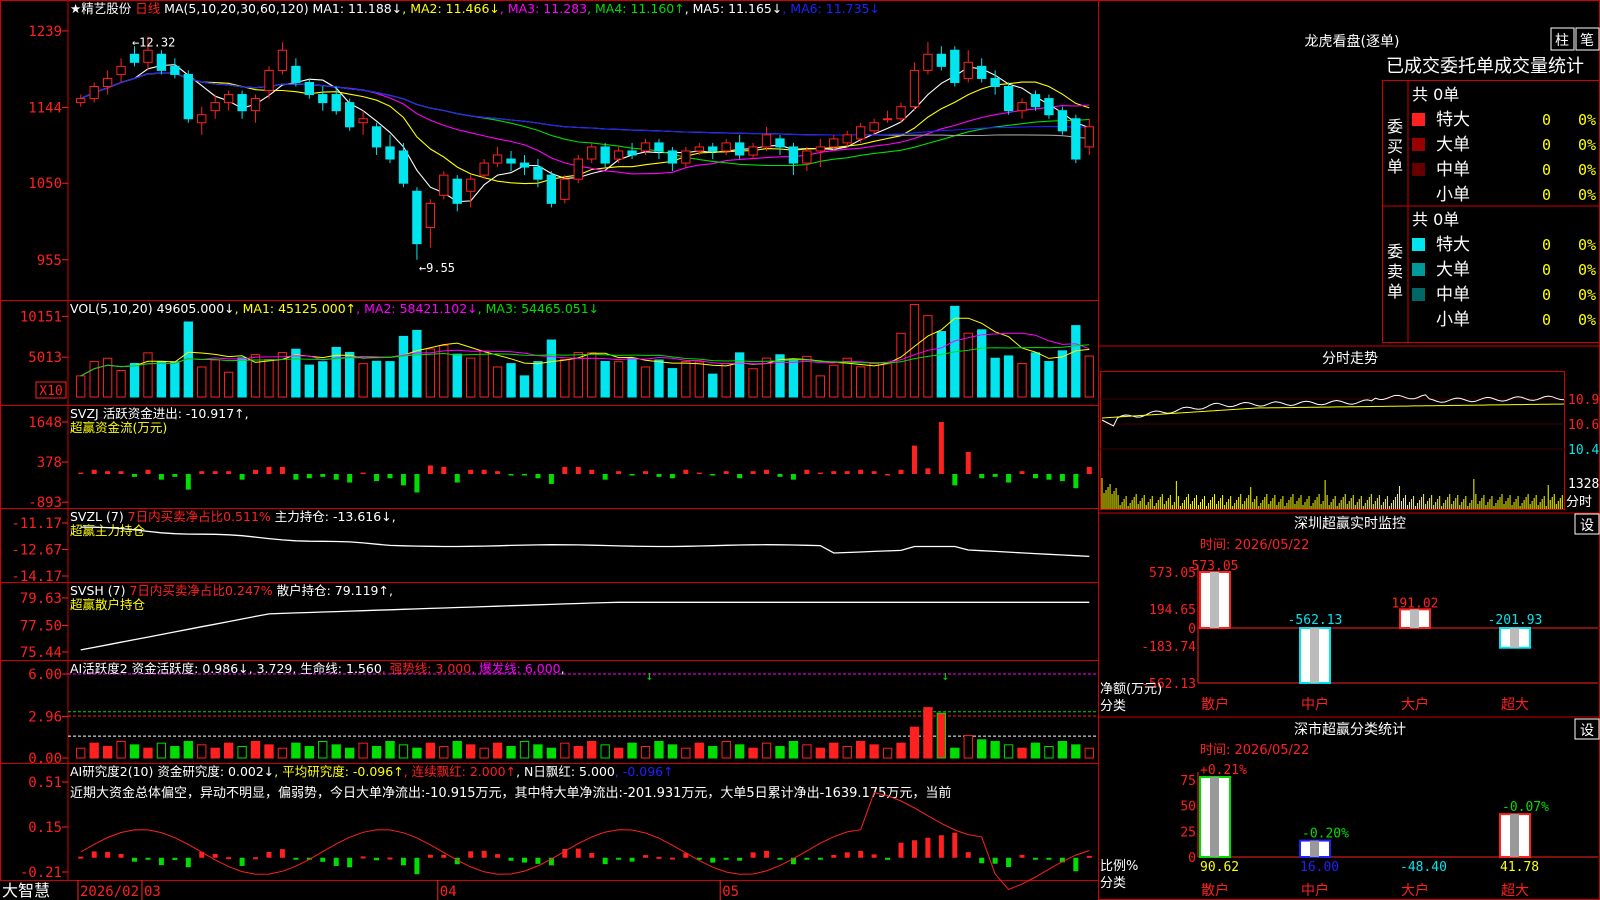 This screenshot has height=900, width=1600. Describe the element at coordinates (1584, 400) in the screenshot. I see `intraday-ytick: 10.94` at that location.